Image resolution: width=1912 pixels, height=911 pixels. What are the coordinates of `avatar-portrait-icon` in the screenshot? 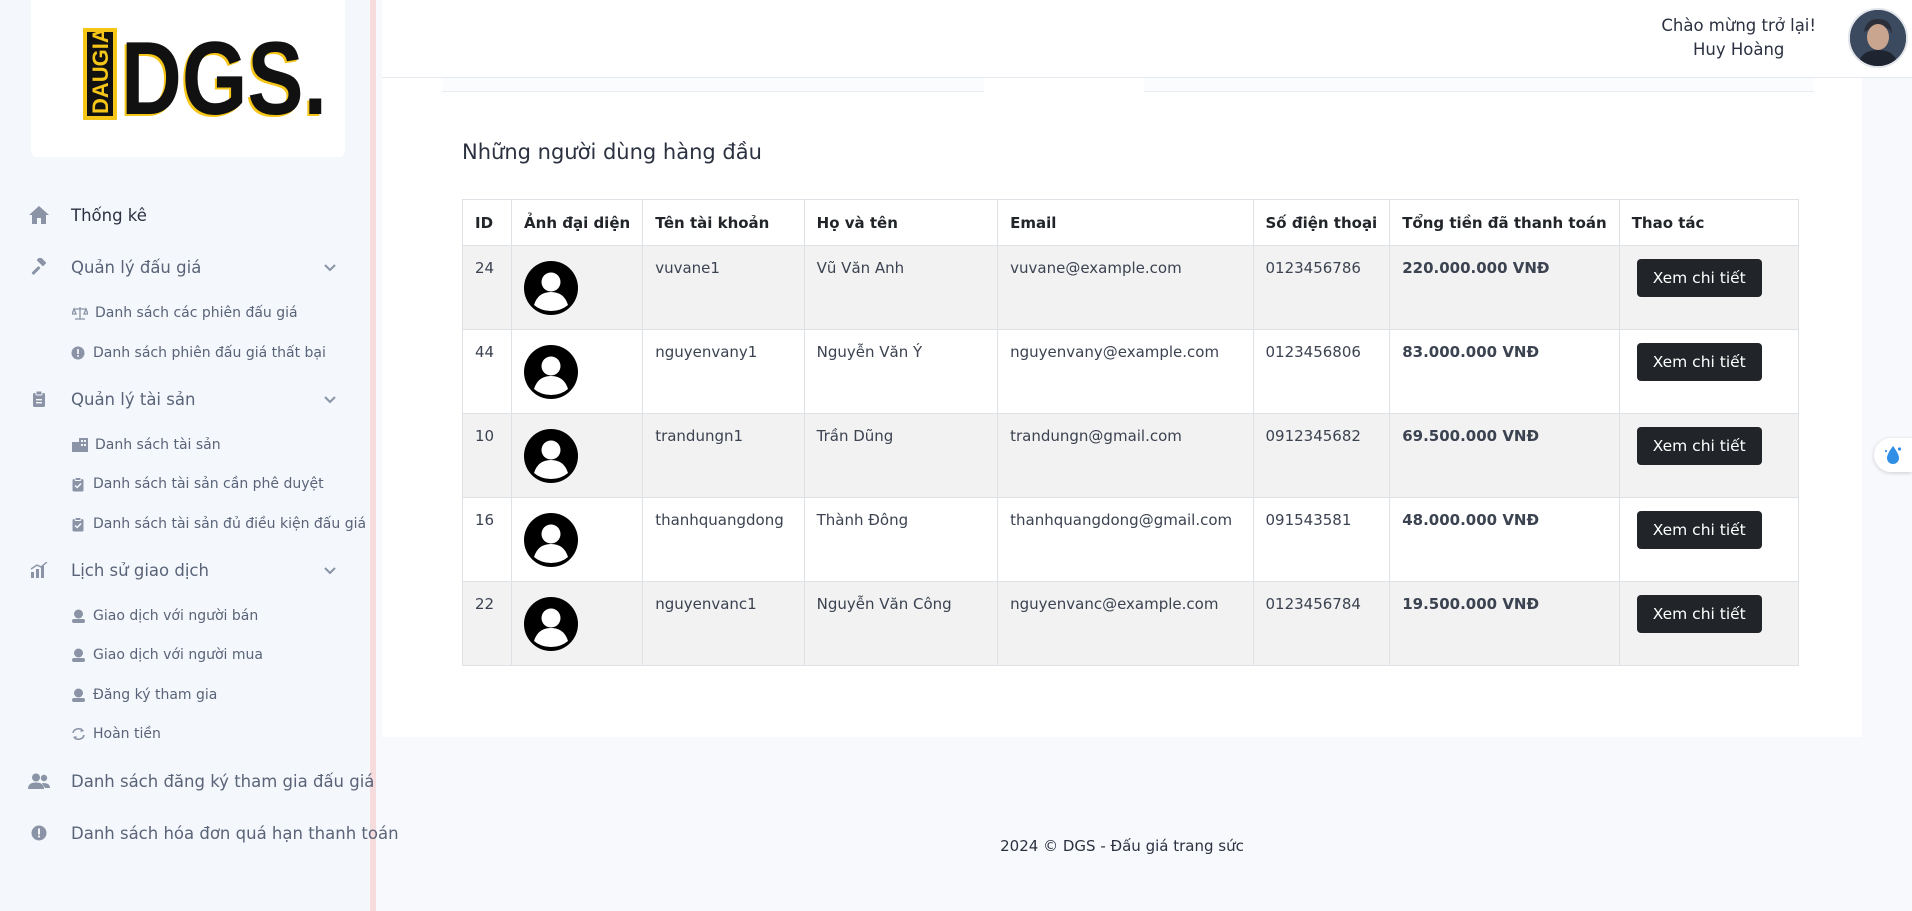 It's located at (1878, 38).